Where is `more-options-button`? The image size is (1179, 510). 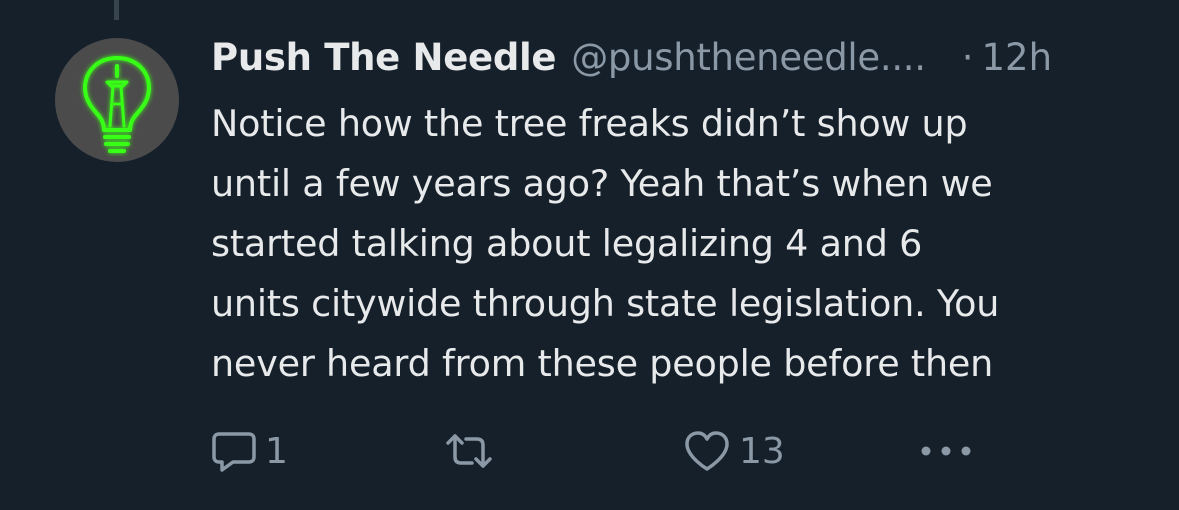
more-options-button is located at coordinates (946, 451).